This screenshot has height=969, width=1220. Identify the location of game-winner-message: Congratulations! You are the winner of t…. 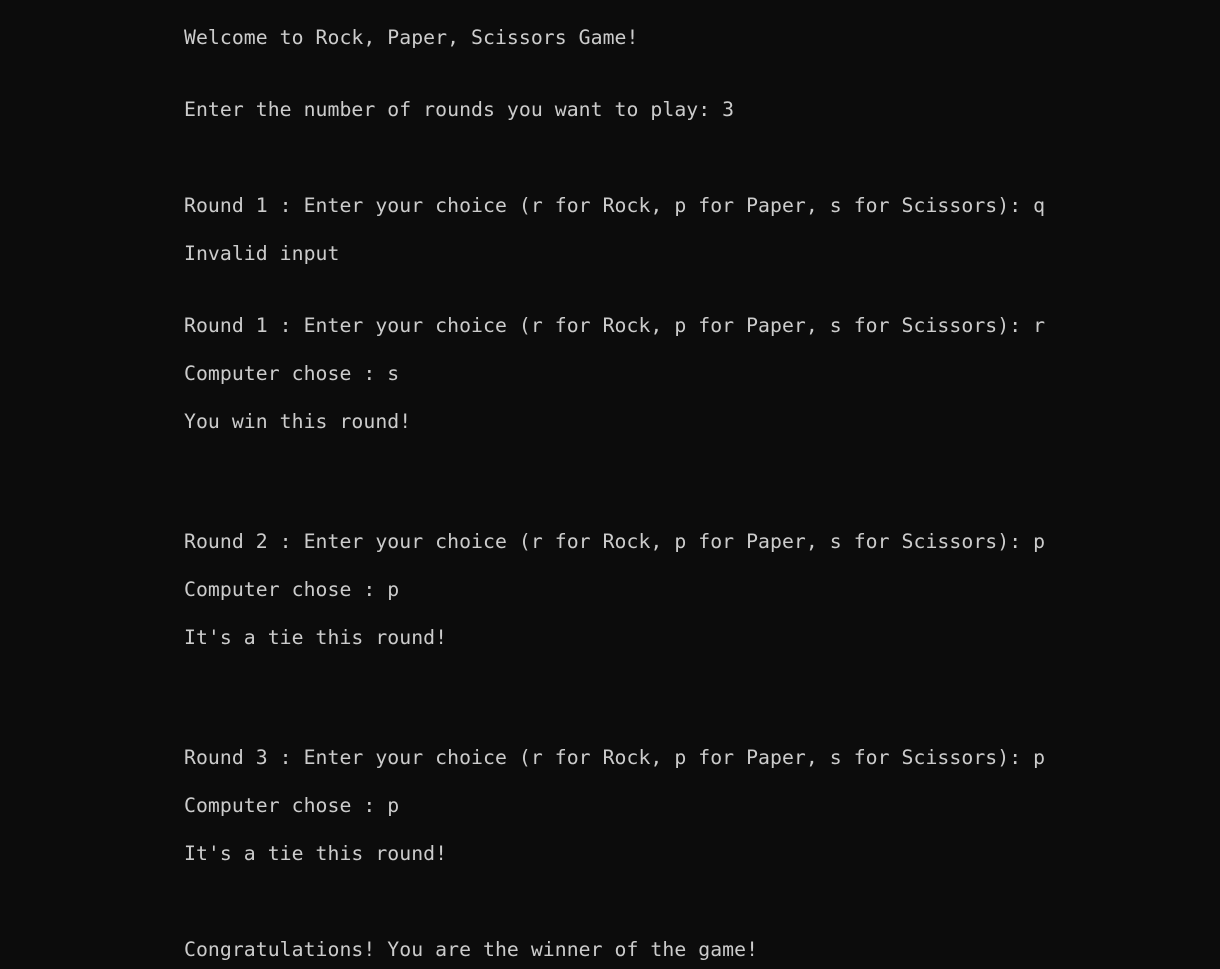
(471, 949).